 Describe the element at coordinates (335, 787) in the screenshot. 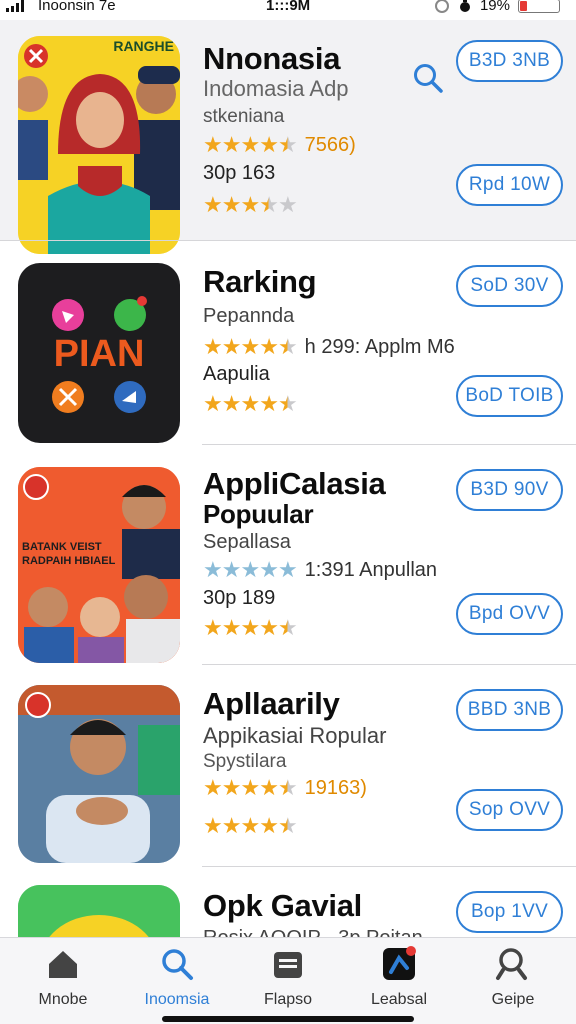

I see `rating-count: 19163)` at that location.